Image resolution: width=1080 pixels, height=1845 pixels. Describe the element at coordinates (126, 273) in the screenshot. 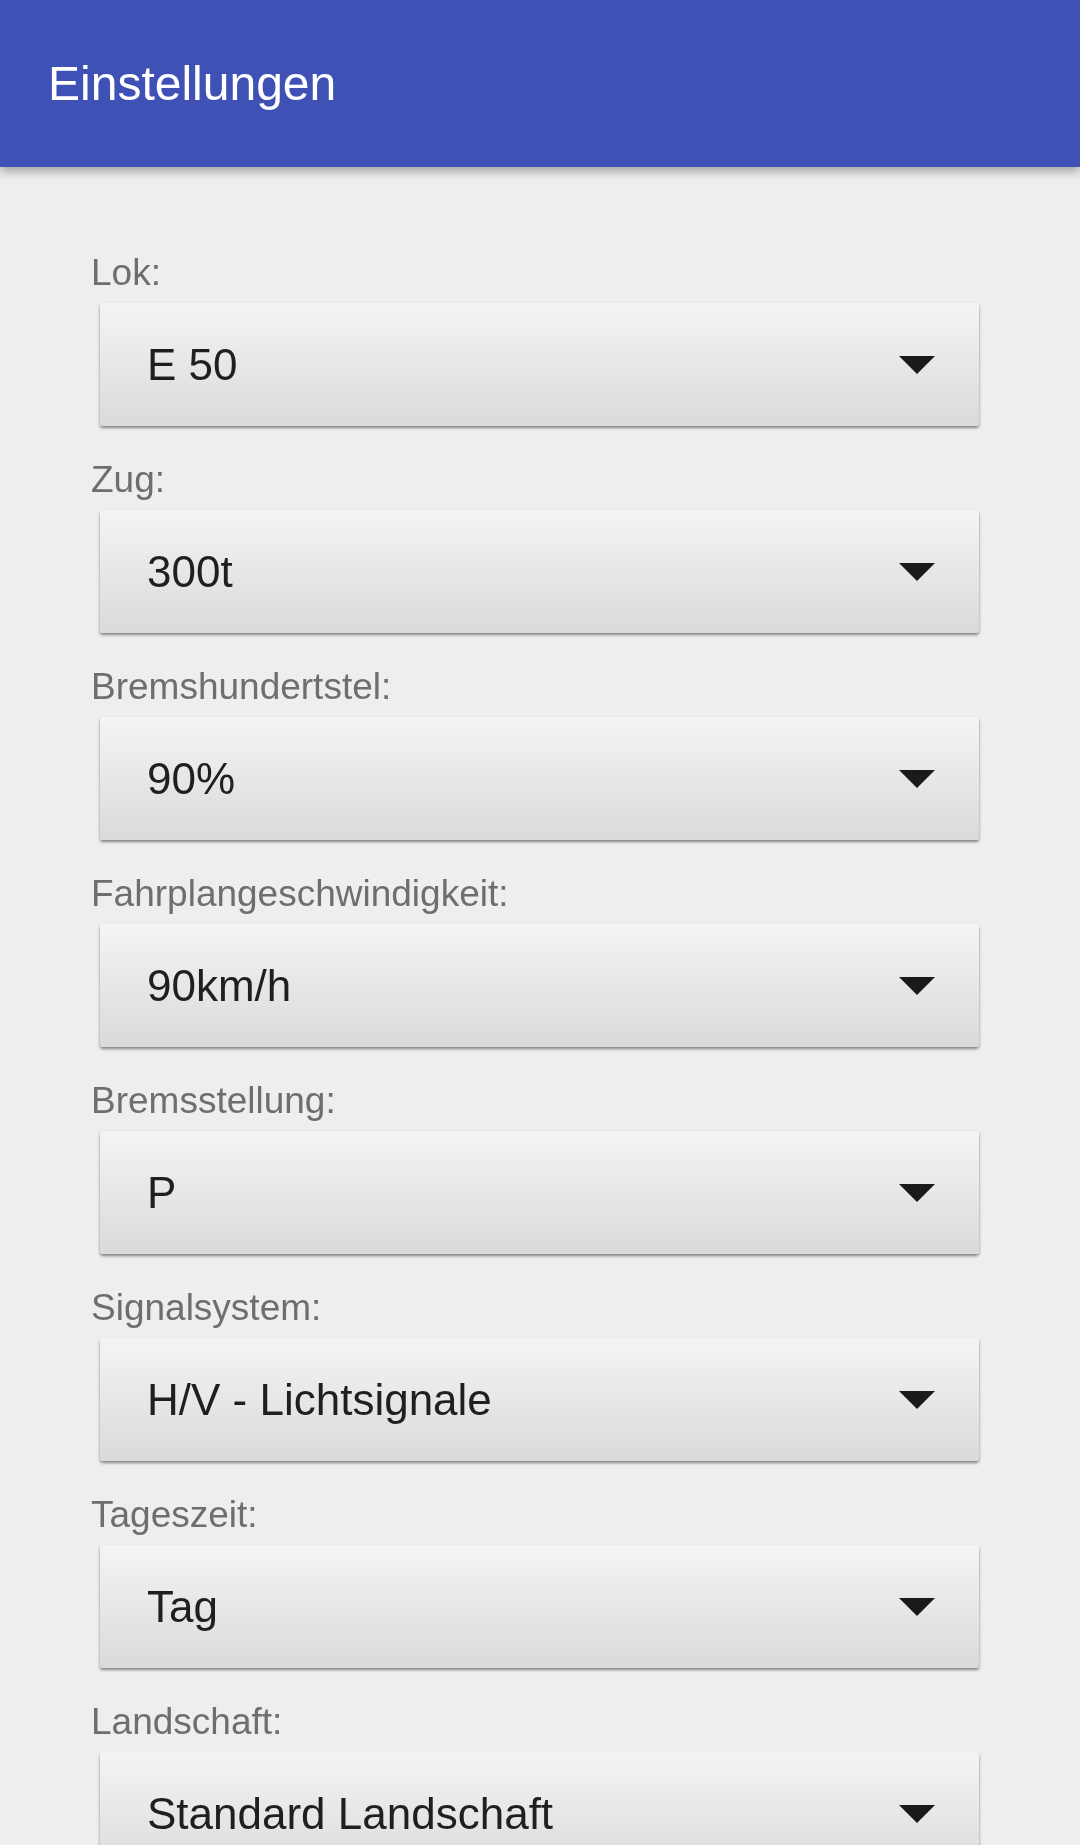

I see `setting-label: Lok:` at that location.